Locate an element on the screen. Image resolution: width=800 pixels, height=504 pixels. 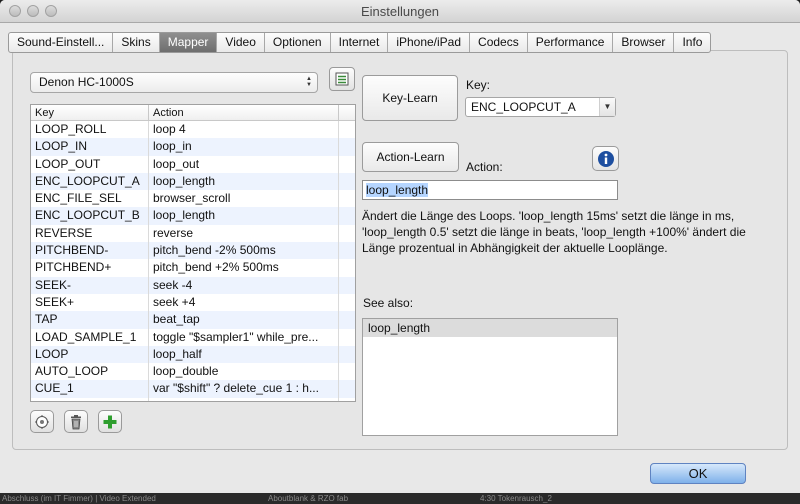
action-cell: seek -4 is located at coordinates (244, 285).